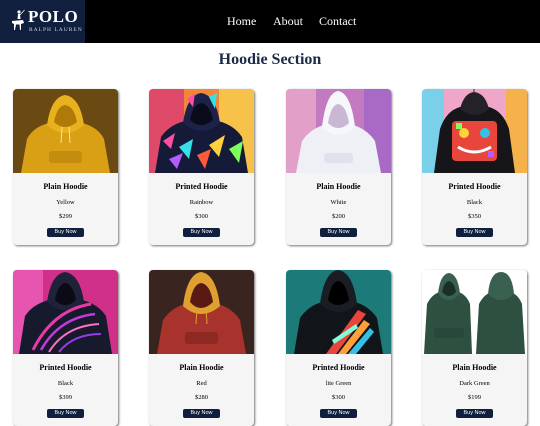  I want to click on product-card: Plain Hoodie Dark Green $199 Buy Now, so click(474, 348).